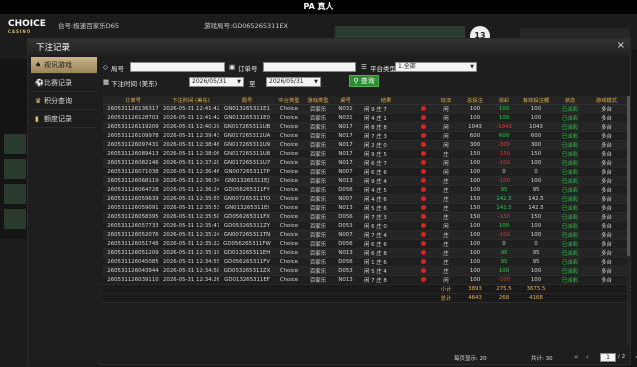 The image size is (637, 367). Describe the element at coordinates (345, 235) in the screenshot. I see `table-no-cell: N007` at that location.